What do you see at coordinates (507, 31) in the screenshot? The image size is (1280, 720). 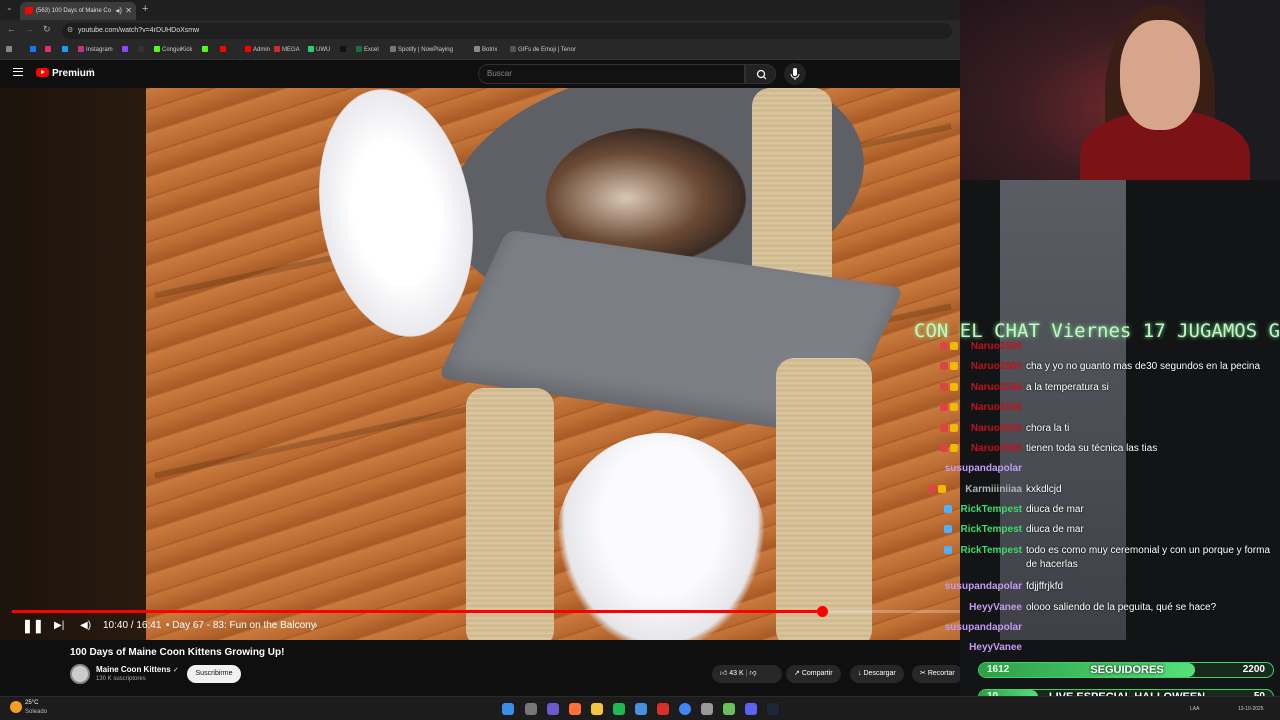 I see `address-bar: ⚙ youtube.com/watch?v=4rDUHDoXsmw` at bounding box center [507, 31].